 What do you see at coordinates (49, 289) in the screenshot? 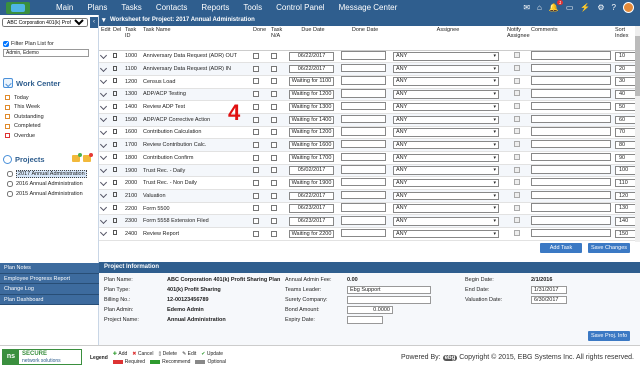
I see `link-change-log: Change Log` at bounding box center [49, 289].